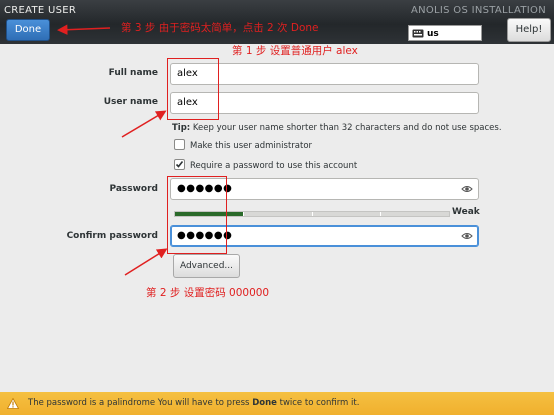  What do you see at coordinates (146, 262) in the screenshot?
I see `arrow-to-password` at bounding box center [146, 262].